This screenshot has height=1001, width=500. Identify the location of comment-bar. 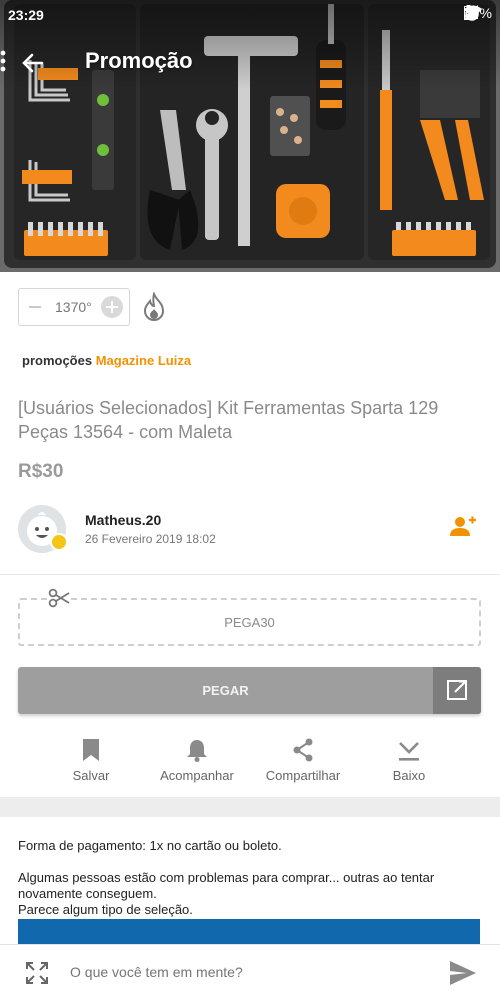
(250, 972).